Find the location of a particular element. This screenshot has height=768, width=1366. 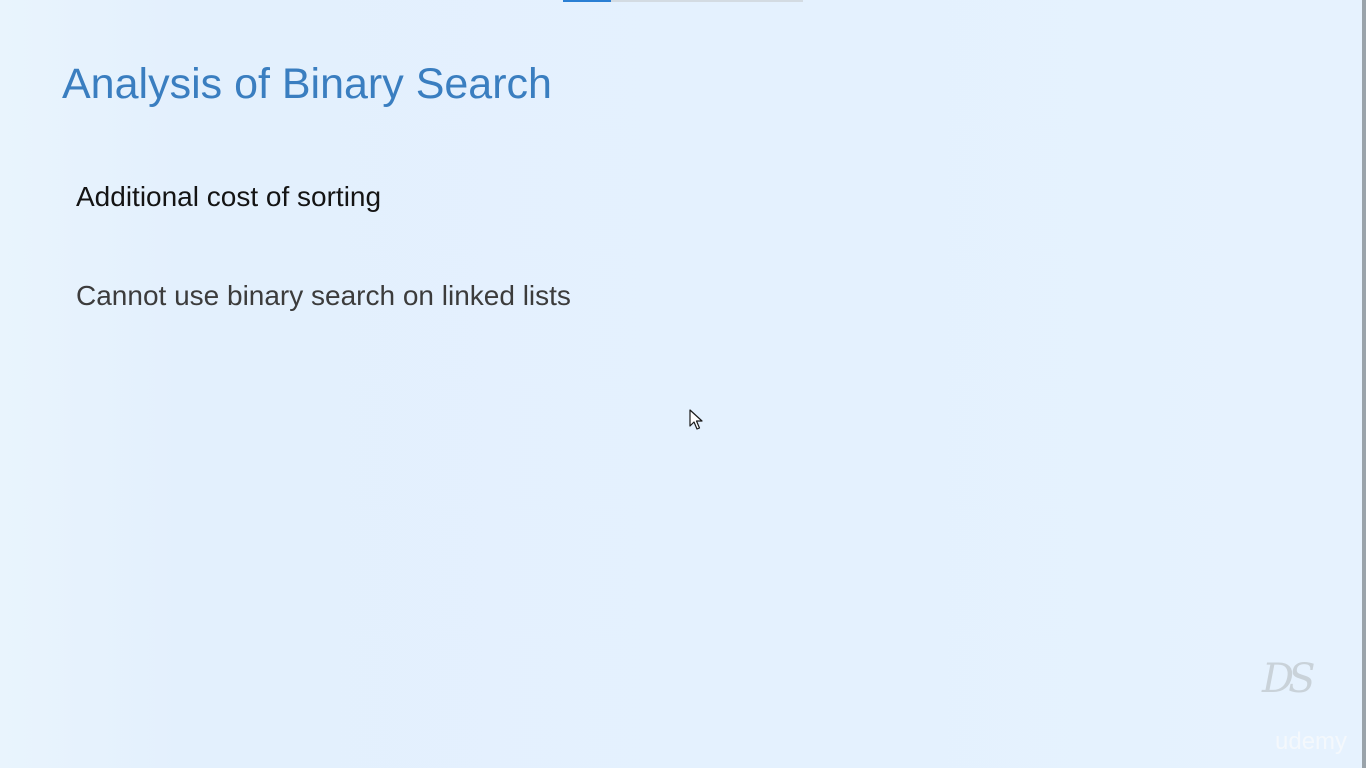

video-progress-fill is located at coordinates (587, 1).